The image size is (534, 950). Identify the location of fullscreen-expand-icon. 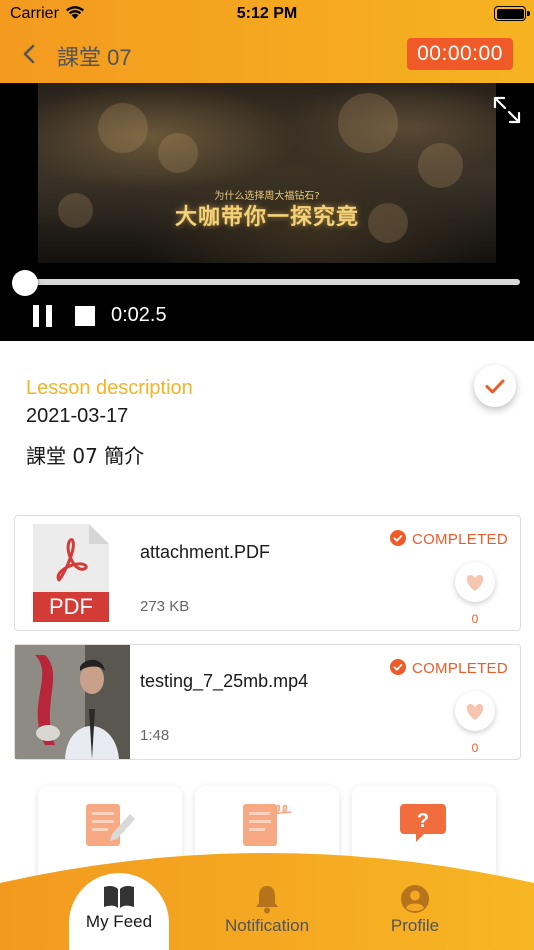
(507, 110).